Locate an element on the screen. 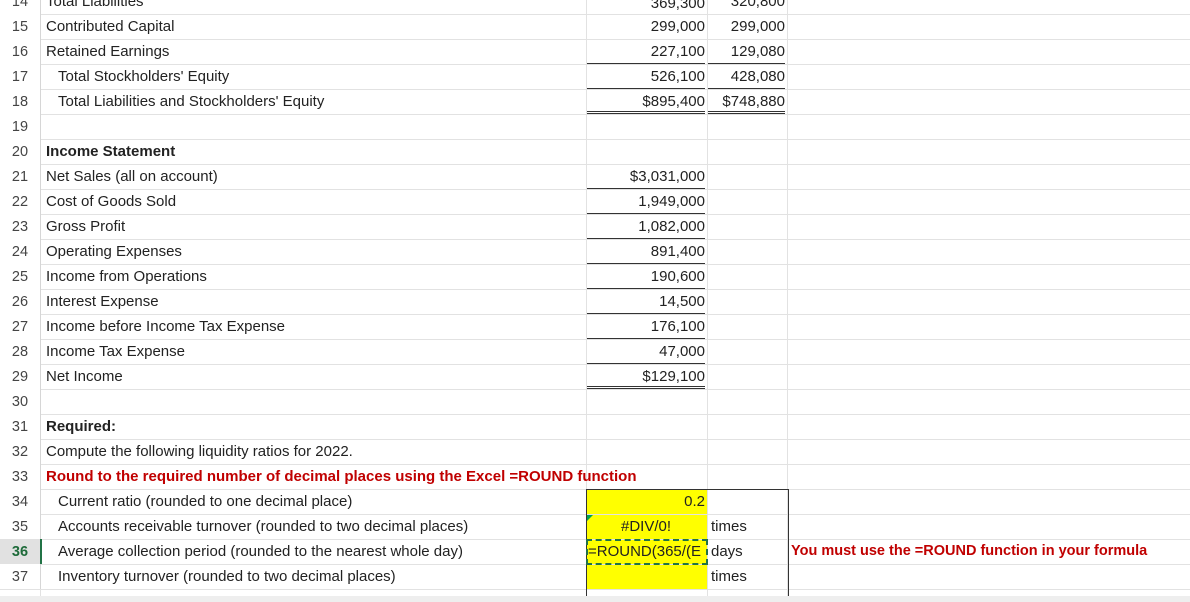  row-header: 32 is located at coordinates (20, 451).